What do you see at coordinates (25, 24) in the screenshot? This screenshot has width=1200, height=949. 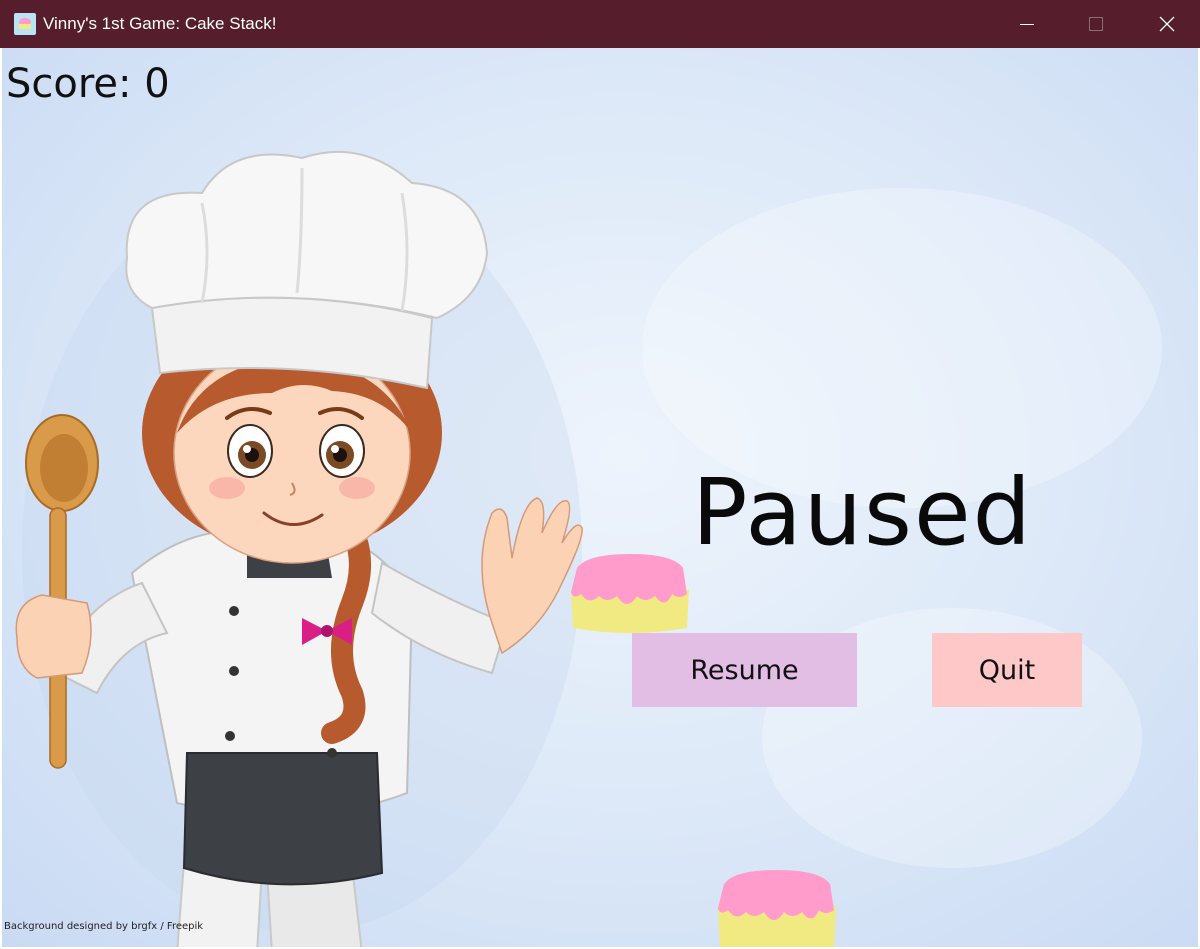 I see `app-cake-icon` at bounding box center [25, 24].